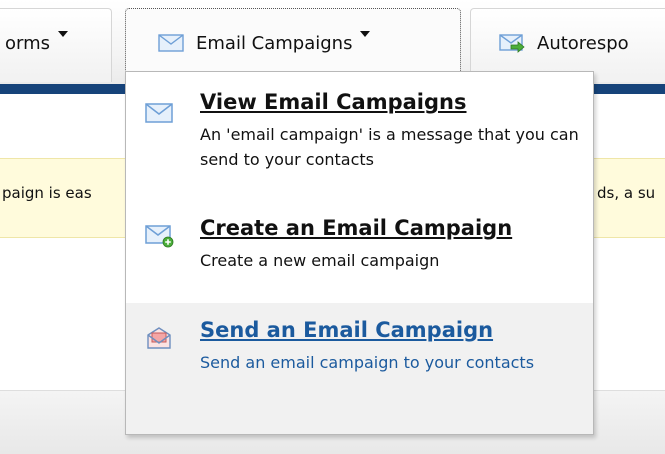  Describe the element at coordinates (56, 45) in the screenshot. I see `tab-forms: orms` at that location.